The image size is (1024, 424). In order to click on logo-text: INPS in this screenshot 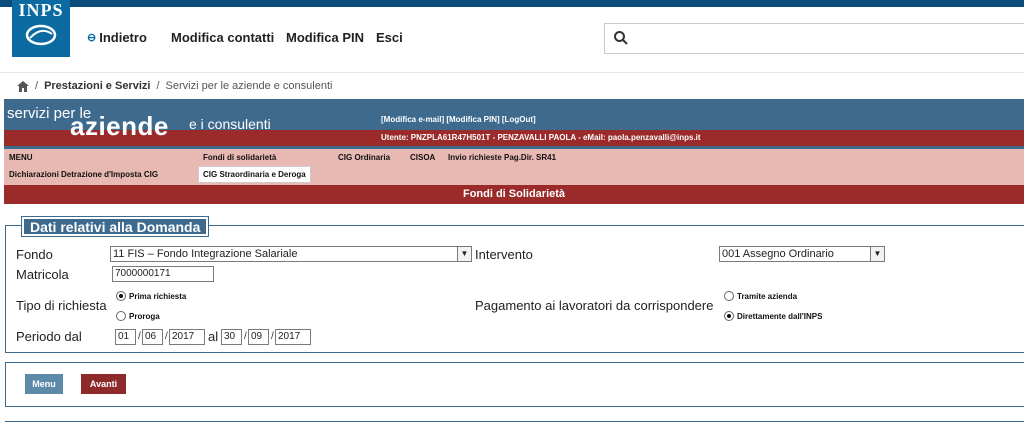, I will do `click(41, 10)`.